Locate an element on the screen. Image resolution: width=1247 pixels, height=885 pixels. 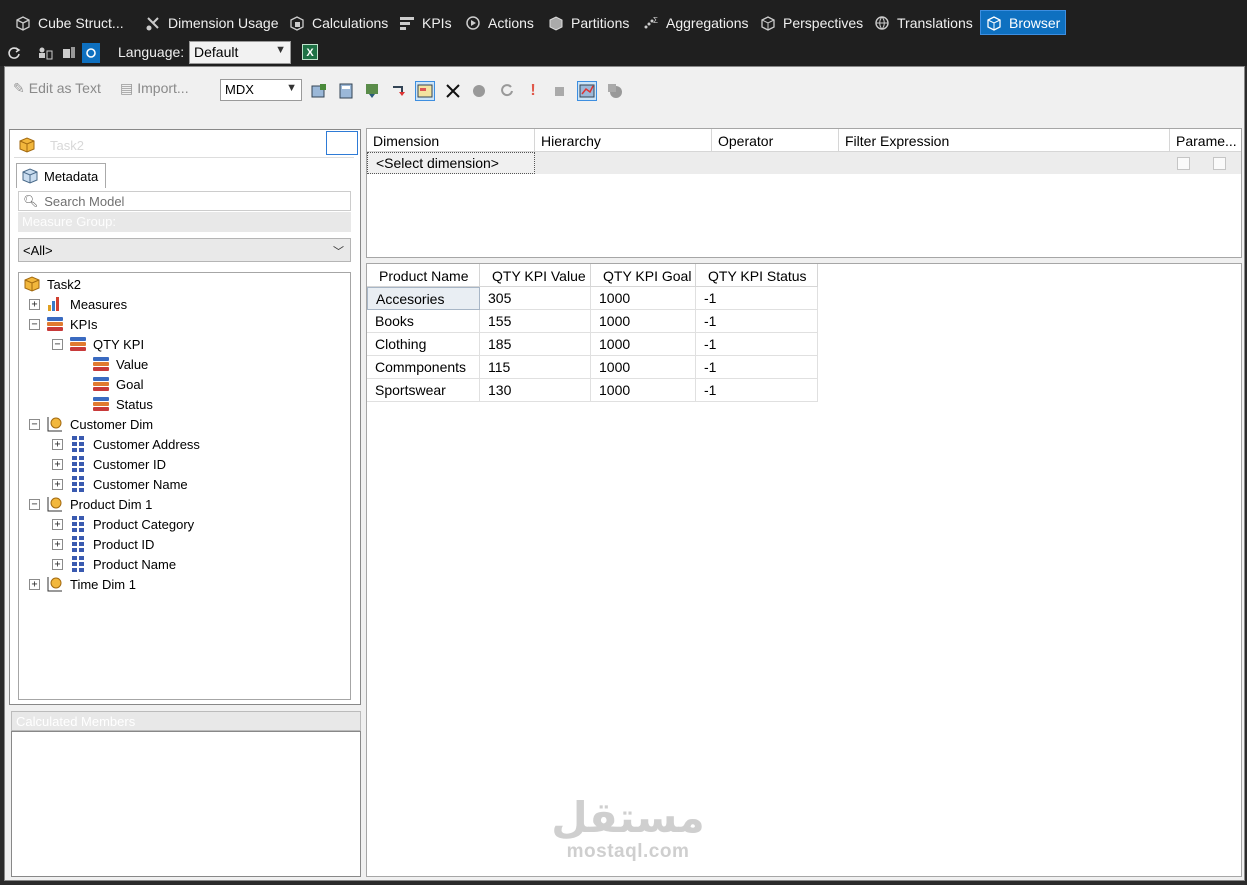
tree-node-kpi-status: Status is located at coordinates (122, 404).